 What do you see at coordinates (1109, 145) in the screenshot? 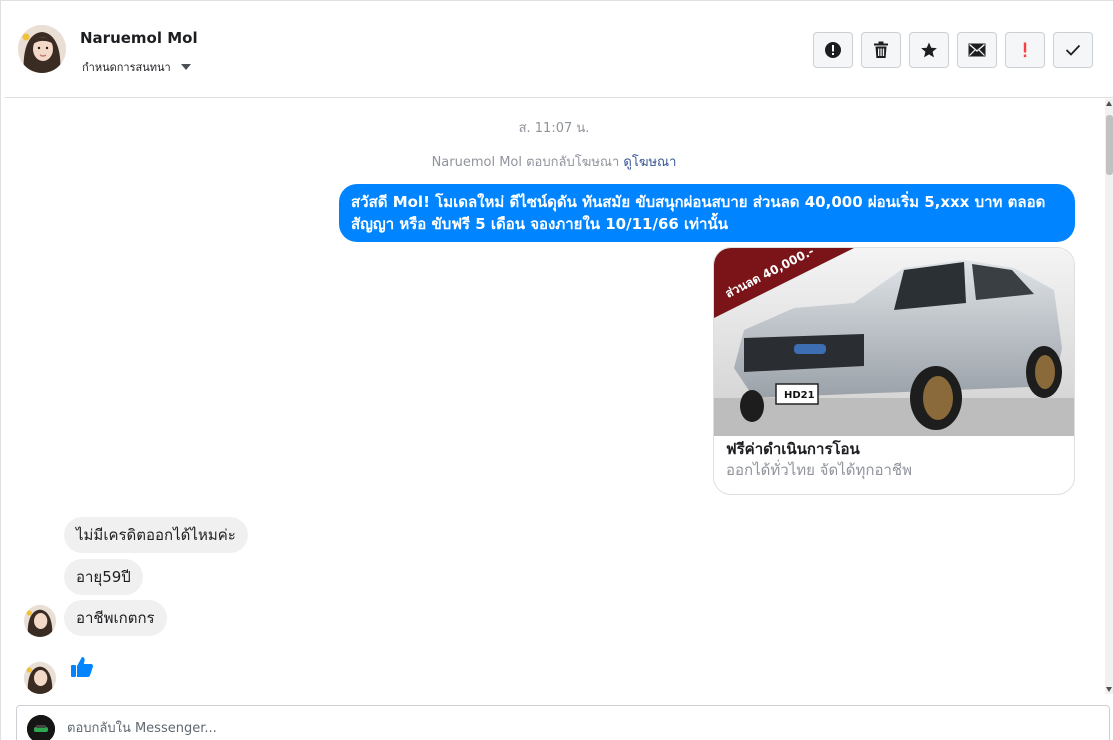
I see `scrollbar-thumb` at bounding box center [1109, 145].